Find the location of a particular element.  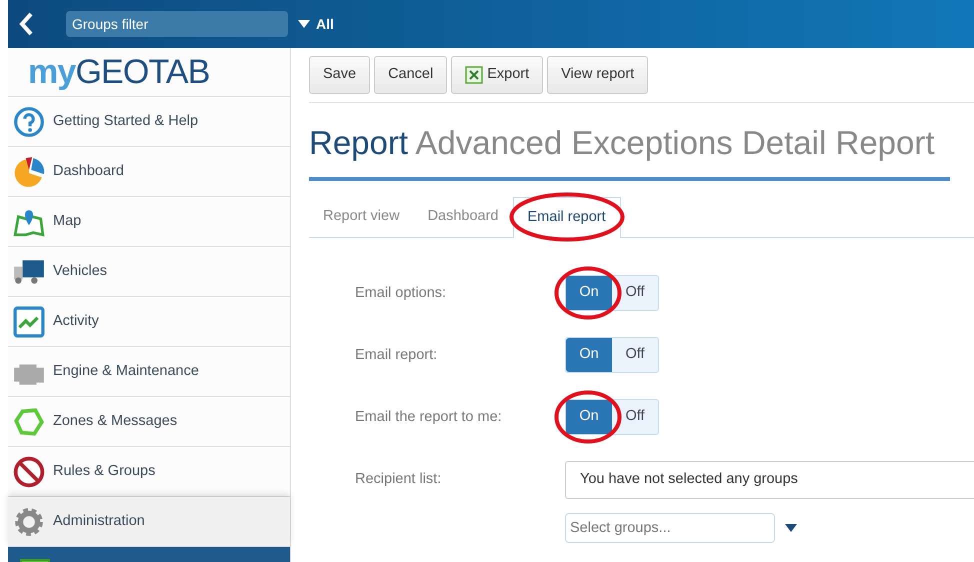

field-label: Email report: is located at coordinates (396, 355).